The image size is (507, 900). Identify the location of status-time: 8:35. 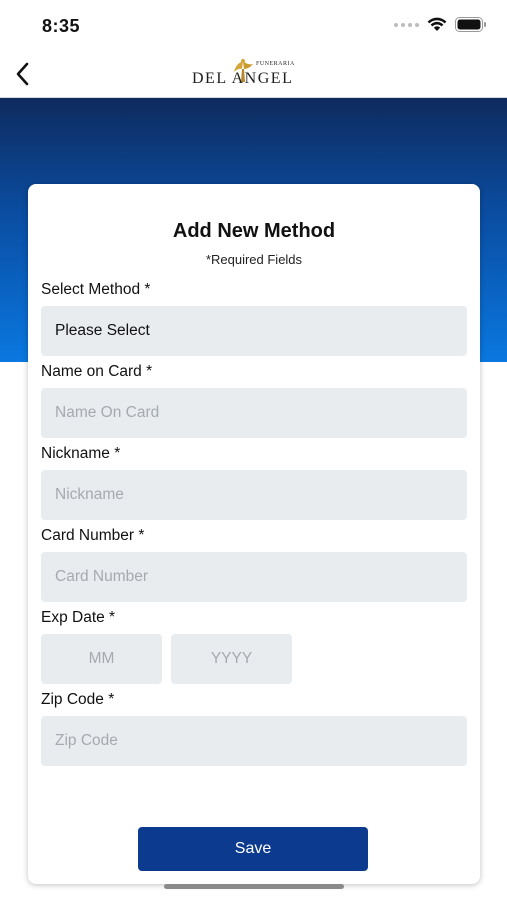
(61, 26).